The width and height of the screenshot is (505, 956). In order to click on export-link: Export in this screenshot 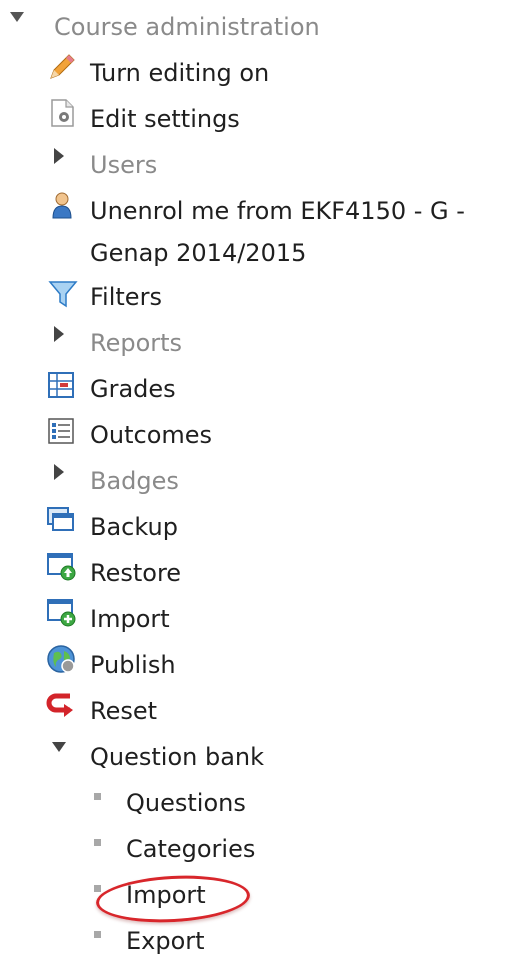, I will do `click(165, 941)`.